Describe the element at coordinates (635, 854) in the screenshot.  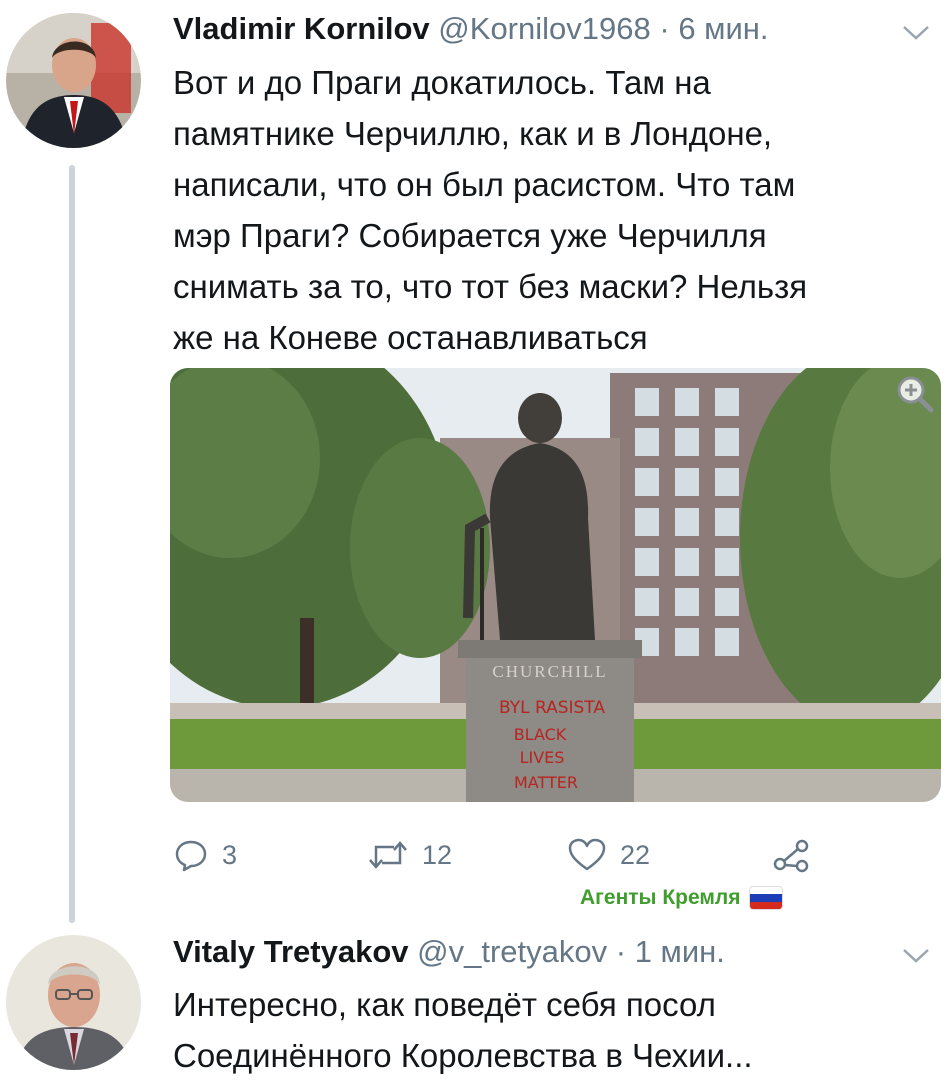
I see `like-count: 22` at that location.